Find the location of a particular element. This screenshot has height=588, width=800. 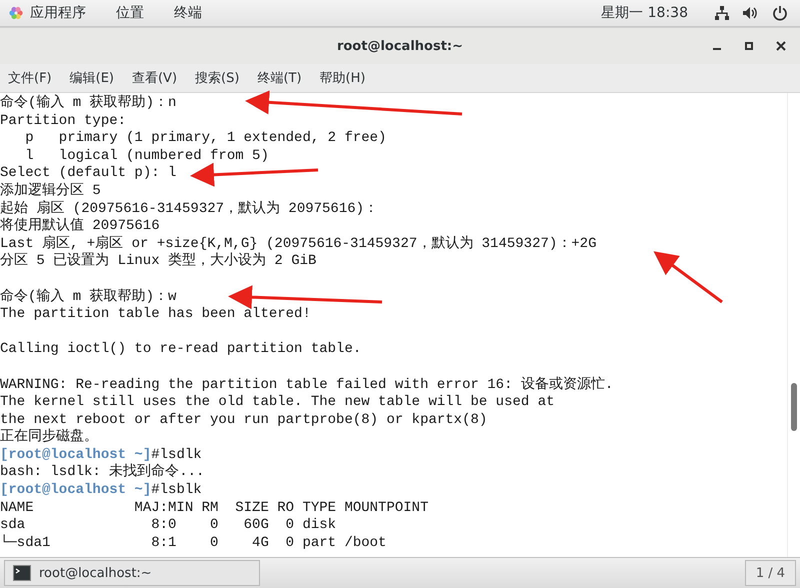

terminal-line: NAME MAJ:MIN RM SIZE RO TYPE MOUNTPOINT is located at coordinates (214, 508).